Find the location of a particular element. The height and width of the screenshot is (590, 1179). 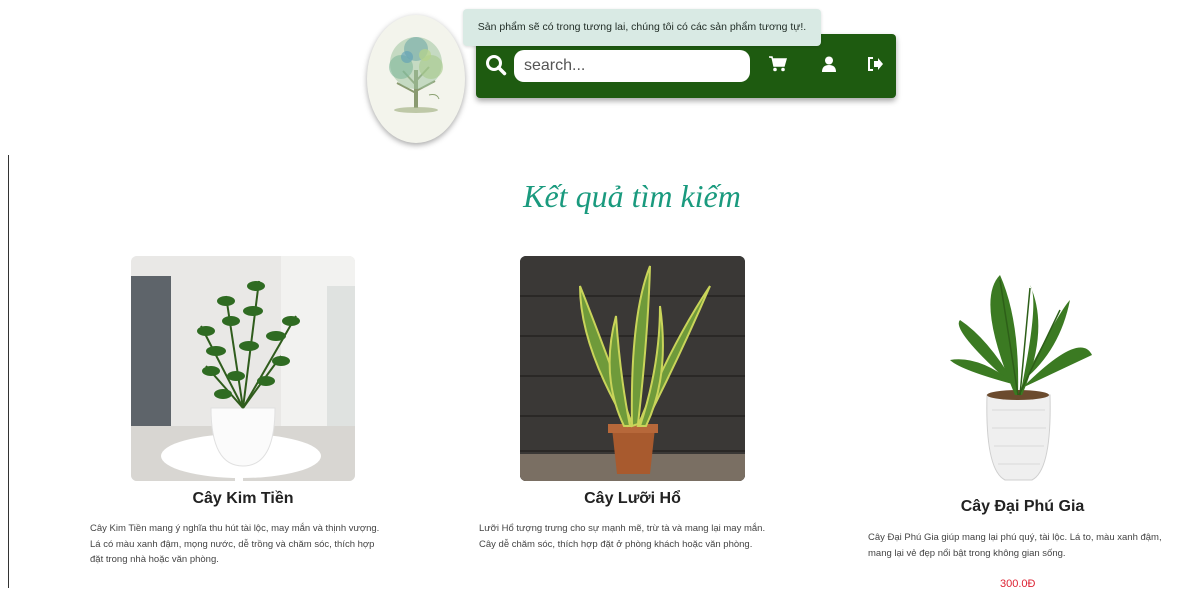

cart-icon is located at coordinates (778, 66).